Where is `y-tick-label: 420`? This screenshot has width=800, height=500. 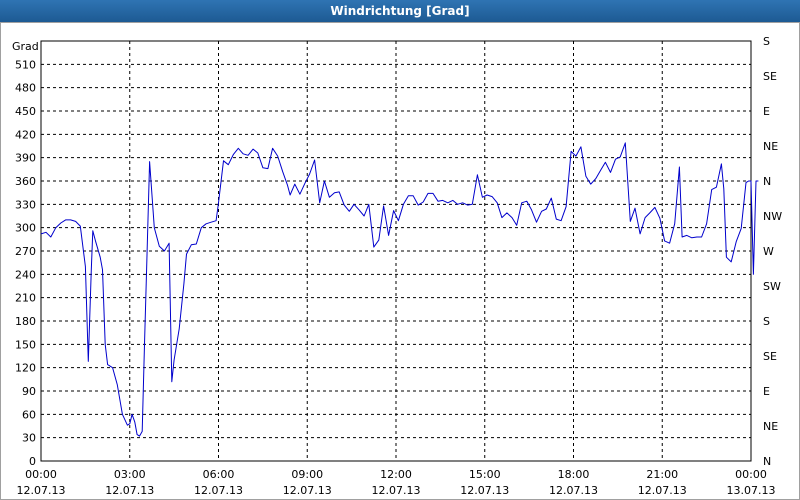
y-tick-label: 420 is located at coordinates (25, 134).